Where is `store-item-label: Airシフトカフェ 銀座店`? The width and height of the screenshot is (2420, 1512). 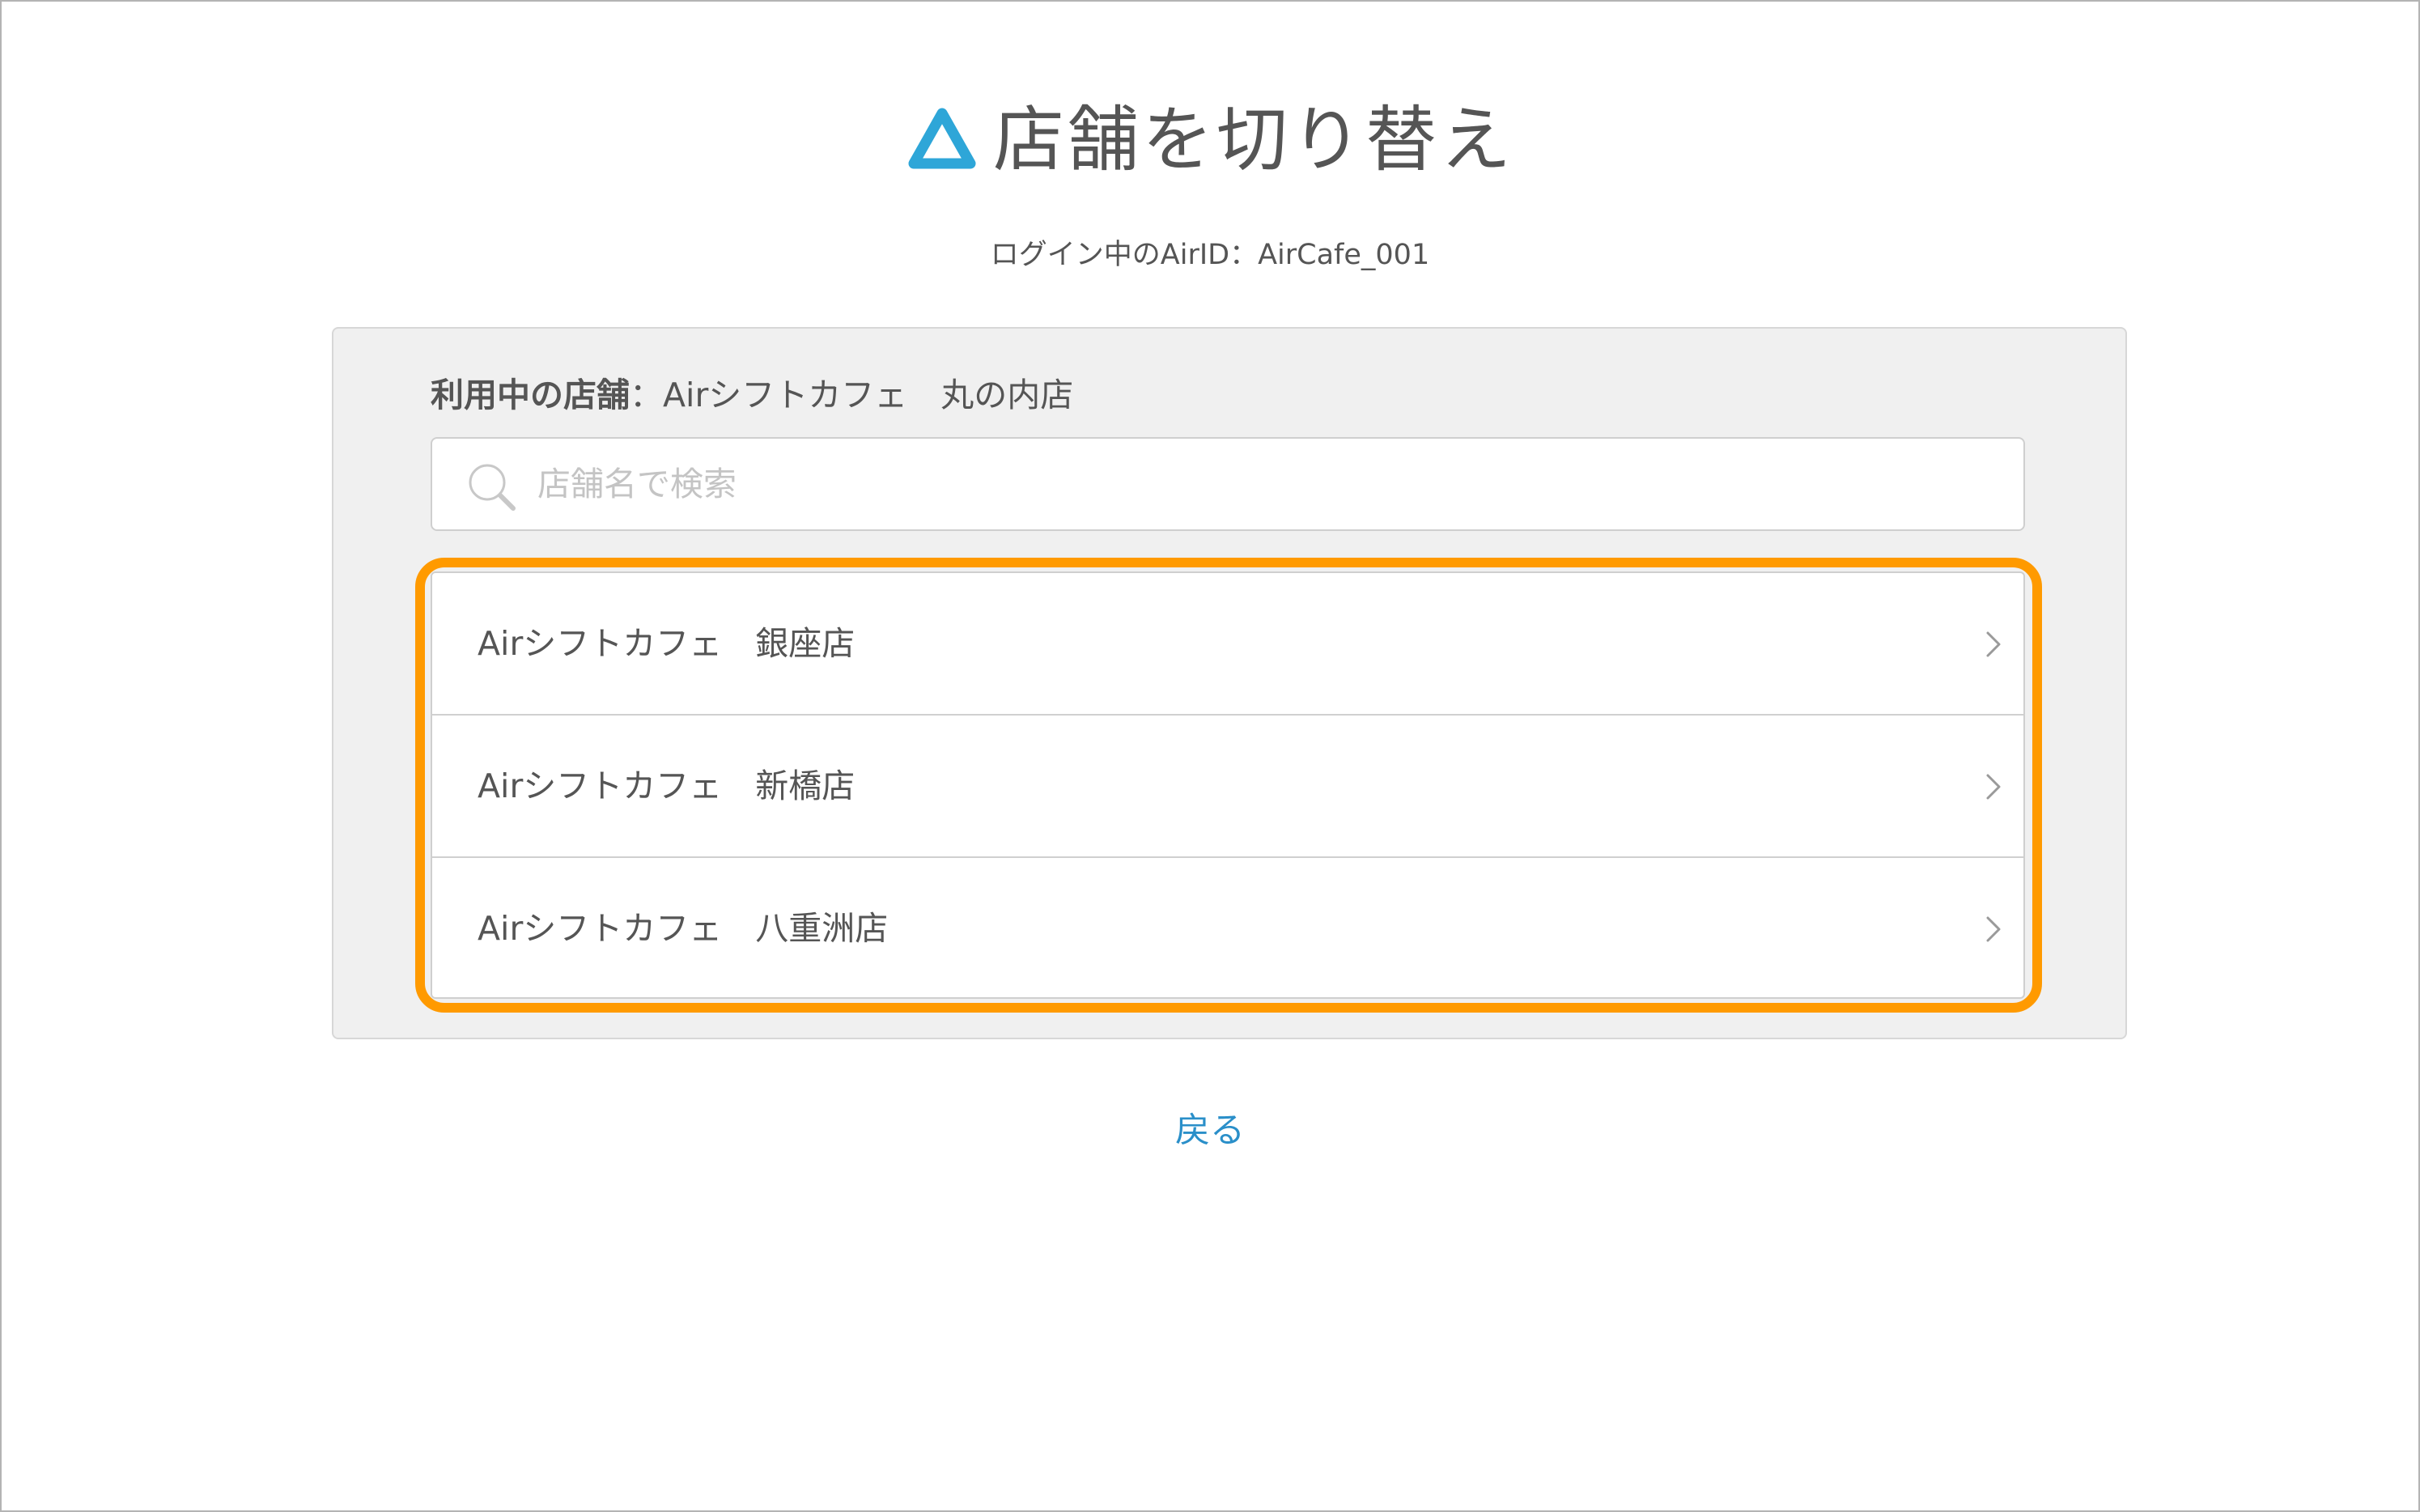 store-item-label: Airシフトカフェ 銀座店 is located at coordinates (666, 643).